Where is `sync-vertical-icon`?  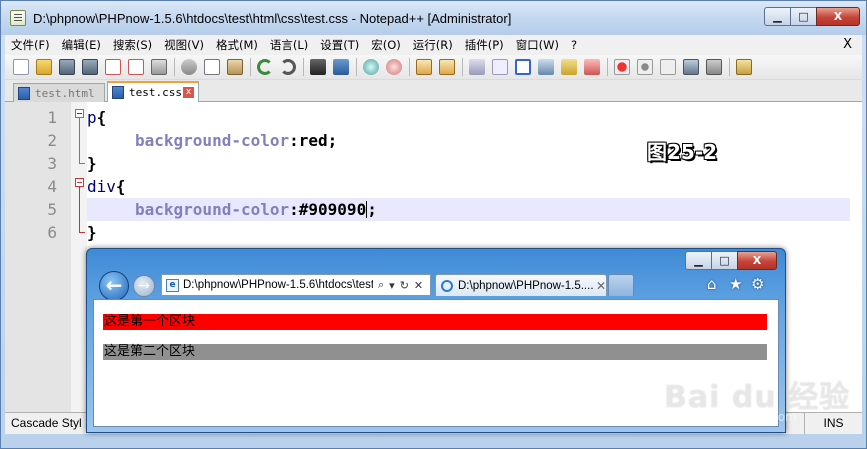
sync-vertical-icon is located at coordinates (424, 67).